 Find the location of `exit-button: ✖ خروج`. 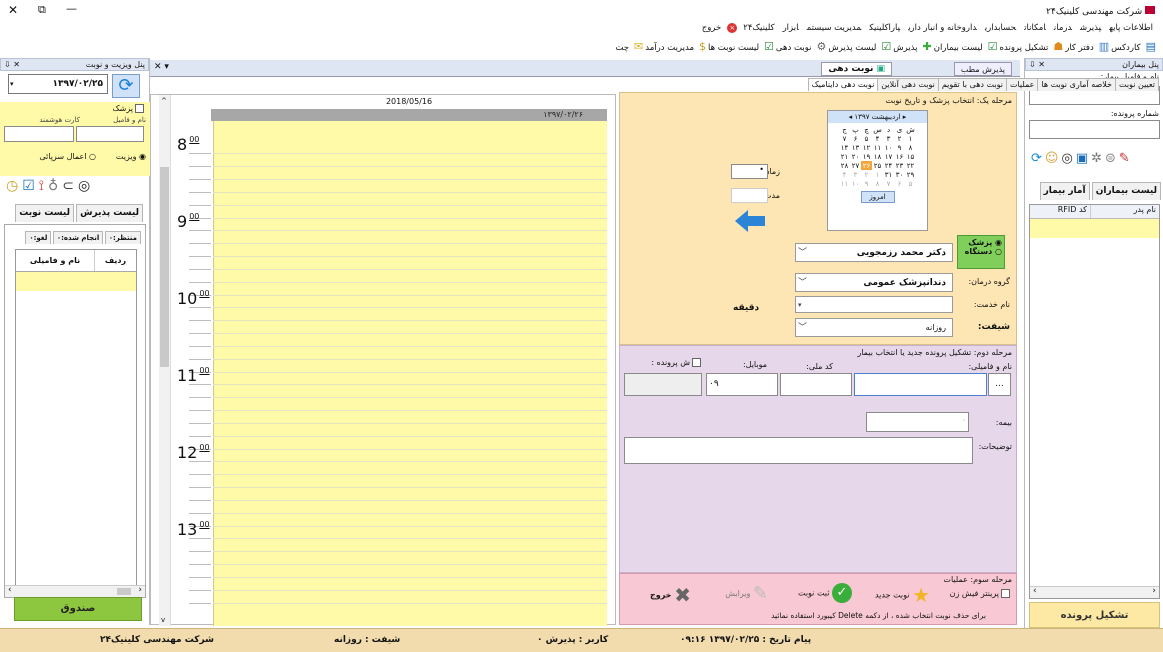

exit-button: ✖ خروج is located at coordinates (670, 595).